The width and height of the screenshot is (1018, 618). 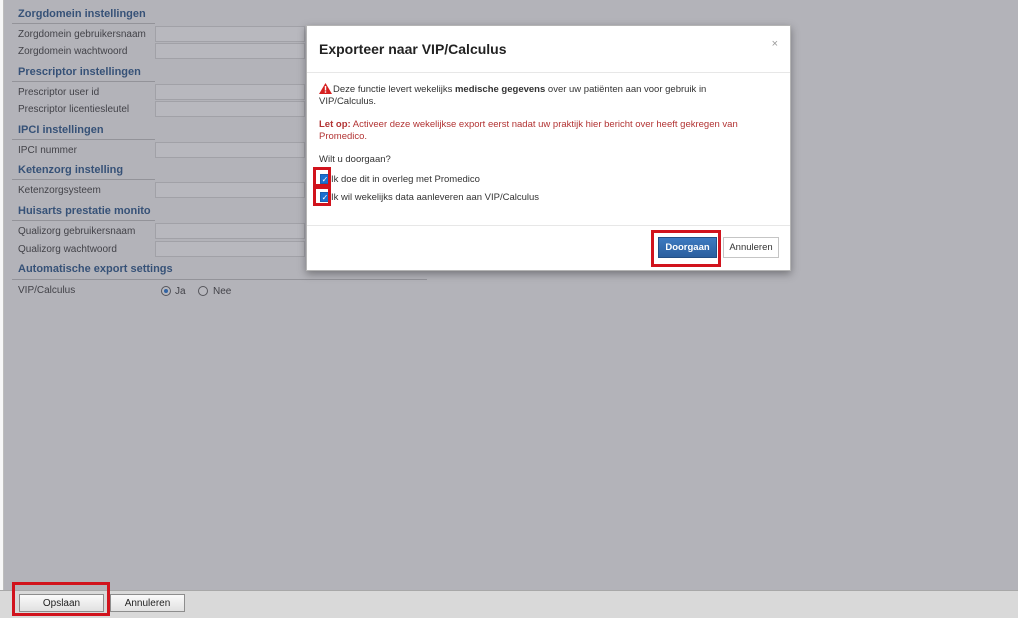 What do you see at coordinates (548, 225) in the screenshot?
I see `modal-footer-divider` at bounding box center [548, 225].